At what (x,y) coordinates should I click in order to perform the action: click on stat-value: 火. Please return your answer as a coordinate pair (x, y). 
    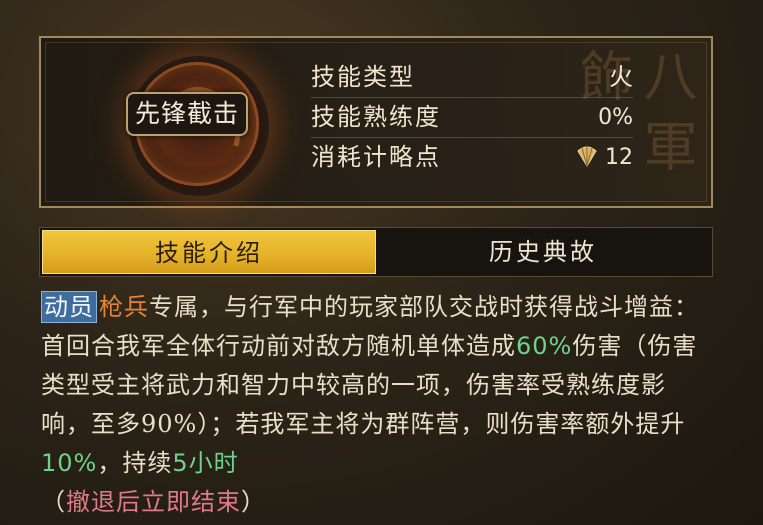
    Looking at the image, I should click on (621, 78).